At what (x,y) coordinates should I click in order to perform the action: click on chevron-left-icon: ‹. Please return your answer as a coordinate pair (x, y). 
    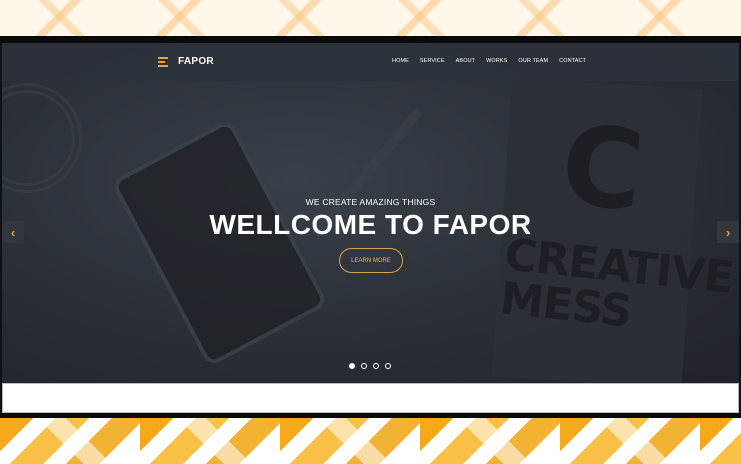
    Looking at the image, I should click on (13, 232).